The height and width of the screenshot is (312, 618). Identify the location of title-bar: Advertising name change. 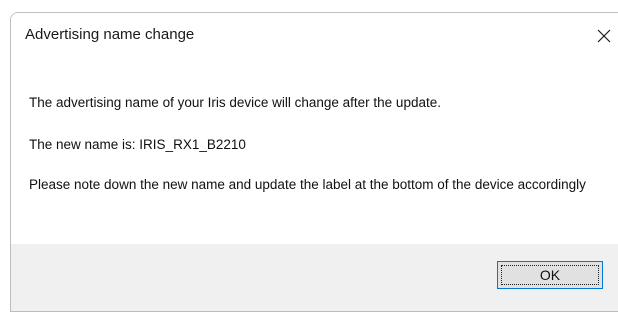
(314, 35).